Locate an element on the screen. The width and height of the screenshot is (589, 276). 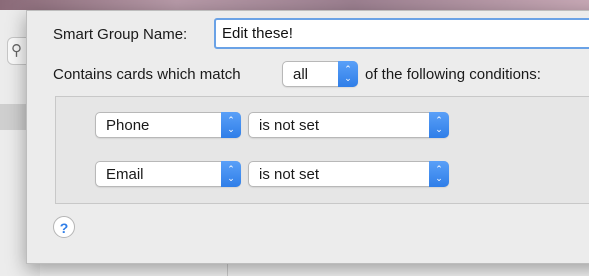
match-mode-popup: all ⌃ ⌄ is located at coordinates (320, 74).